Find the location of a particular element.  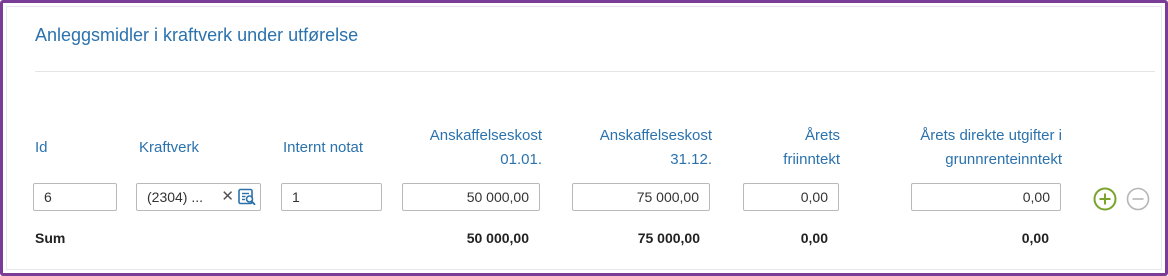

id-input is located at coordinates (75, 197).